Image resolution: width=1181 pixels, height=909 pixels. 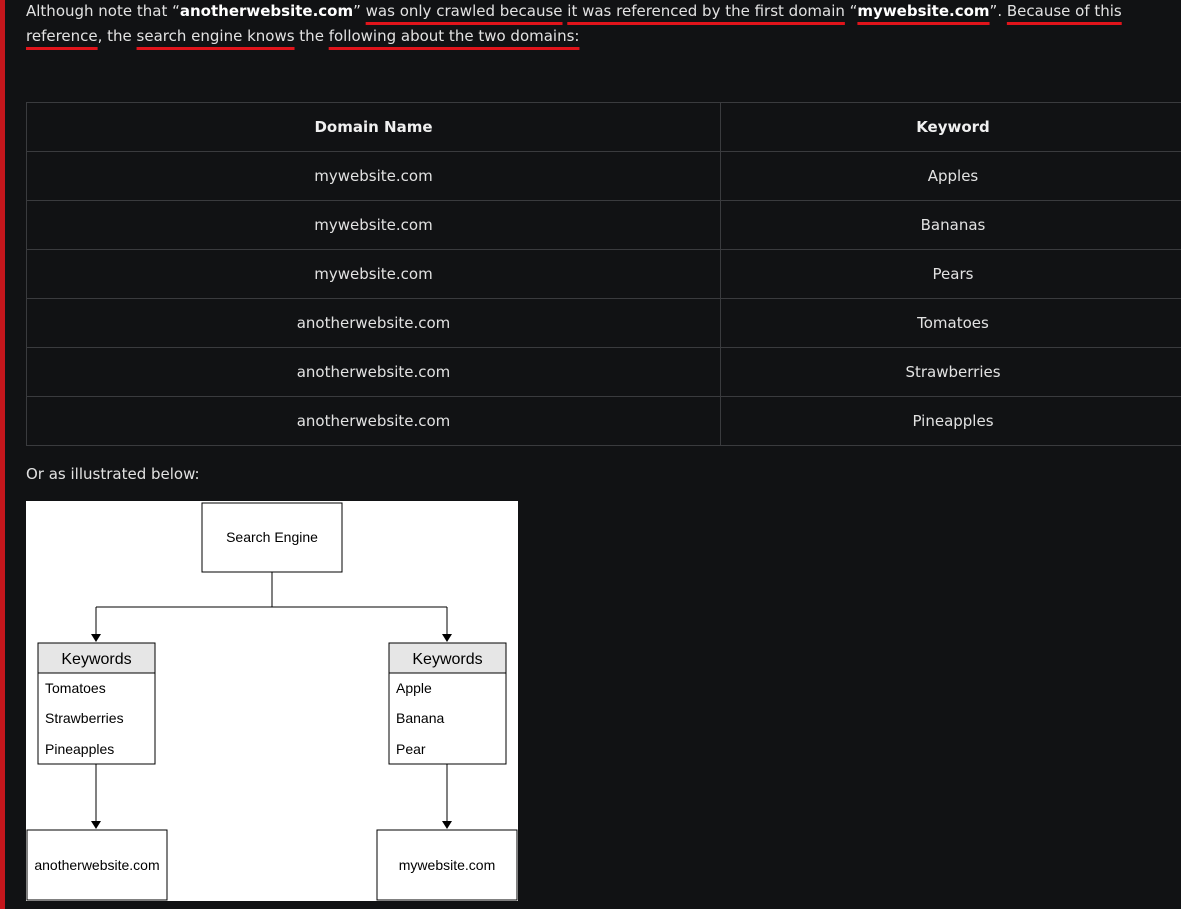 I want to click on cell-keyword: Apples, so click(x=950, y=176).